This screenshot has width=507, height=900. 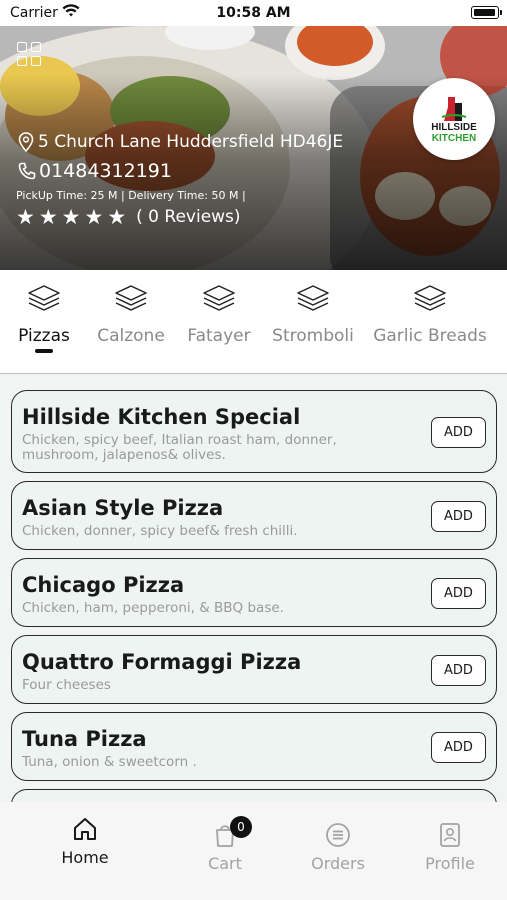 What do you see at coordinates (241, 827) in the screenshot?
I see `cart-badge: 0` at bounding box center [241, 827].